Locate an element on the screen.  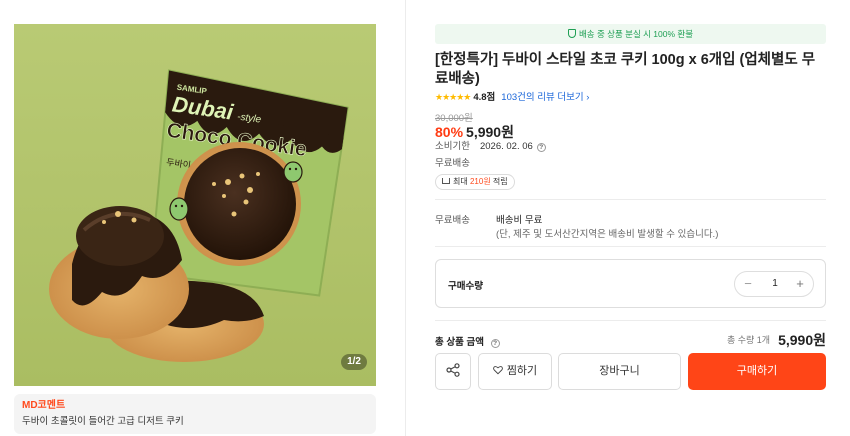
points-suffix: 적립 is located at coordinates (500, 181).